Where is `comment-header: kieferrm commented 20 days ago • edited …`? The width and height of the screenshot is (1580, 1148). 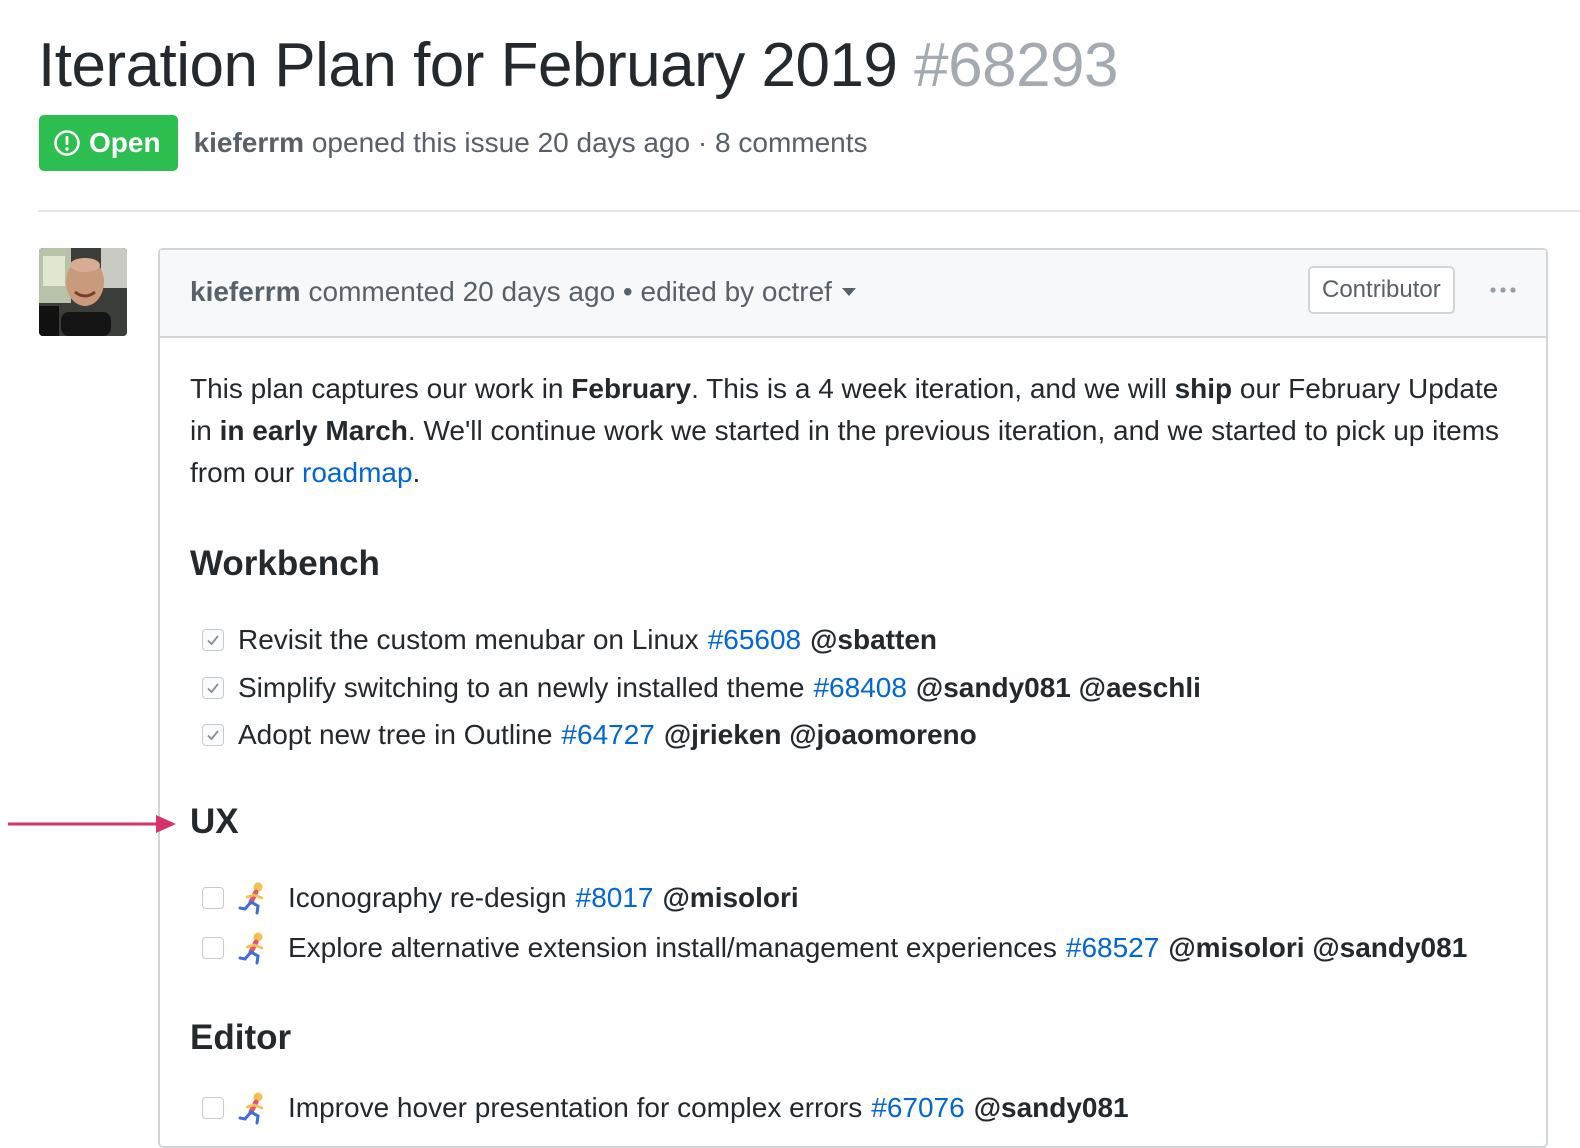 comment-header: kieferrm commented 20 days ago • edited … is located at coordinates (853, 294).